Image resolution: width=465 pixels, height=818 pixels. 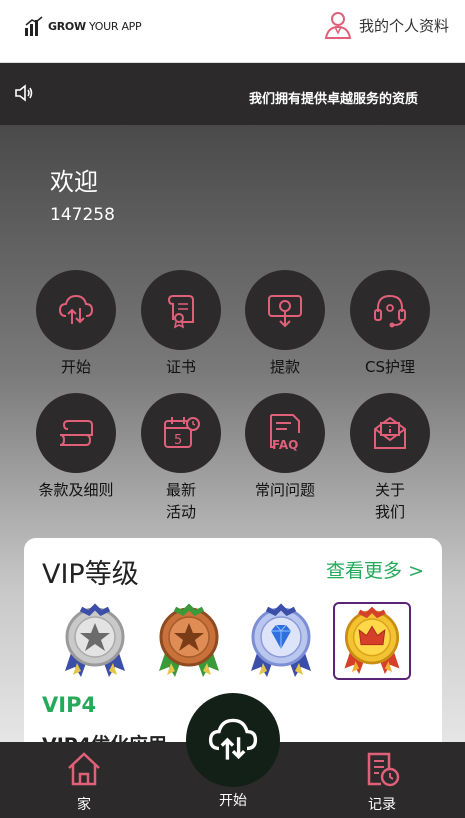 I want to click on menu-item-cs-circle, so click(x=390, y=310).